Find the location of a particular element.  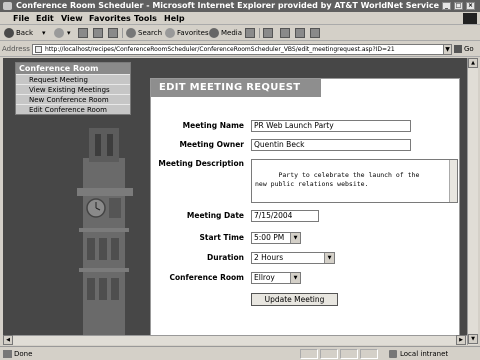

scroll-down-button: ▼ is located at coordinates (473, 339).